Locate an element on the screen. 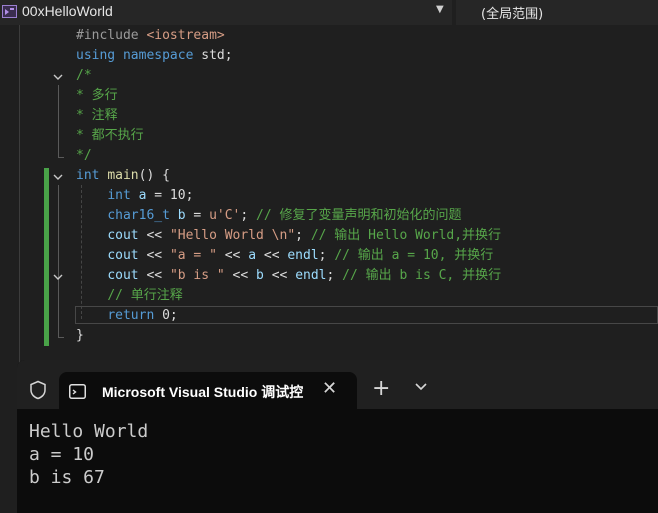 This screenshot has width=658, height=513. console-tab: Microsoft Visual Studio 调试控 ✕ is located at coordinates (208, 390).